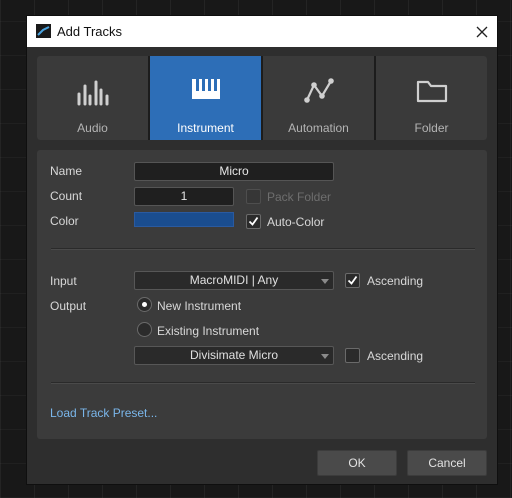  I want to click on instrument-dropdown: Divisimate Micro, so click(234, 355).